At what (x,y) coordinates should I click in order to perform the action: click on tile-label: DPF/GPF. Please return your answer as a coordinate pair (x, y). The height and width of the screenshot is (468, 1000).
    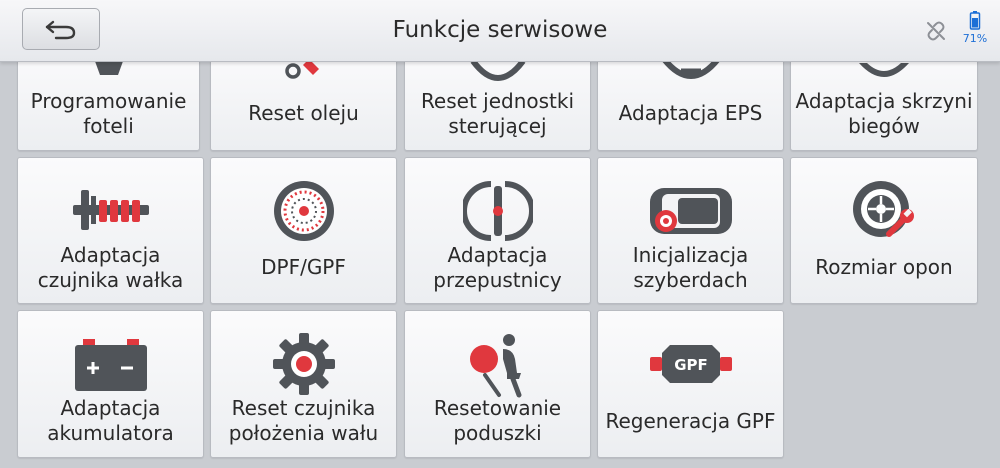
    Looking at the image, I should click on (303, 267).